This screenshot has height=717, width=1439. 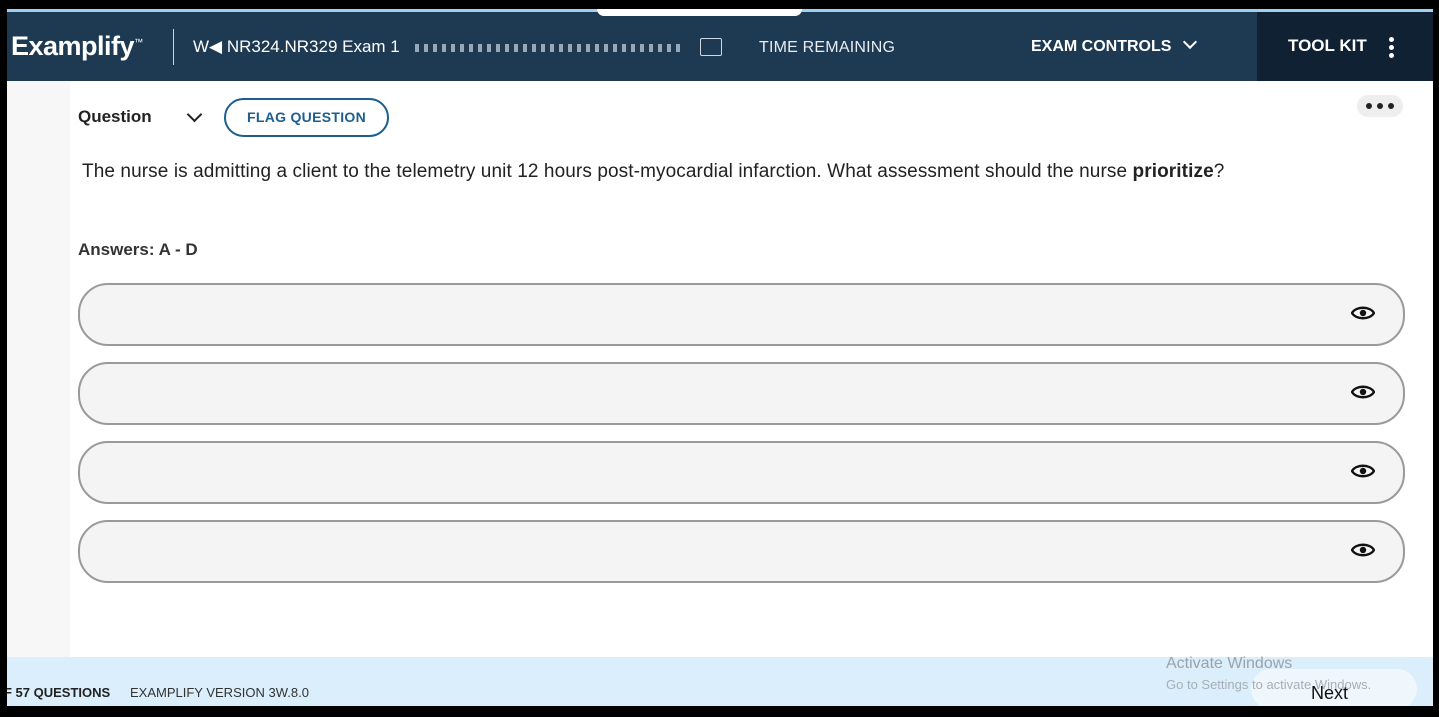 I want to click on stem-emphasis: prioritize, so click(x=1173, y=171).